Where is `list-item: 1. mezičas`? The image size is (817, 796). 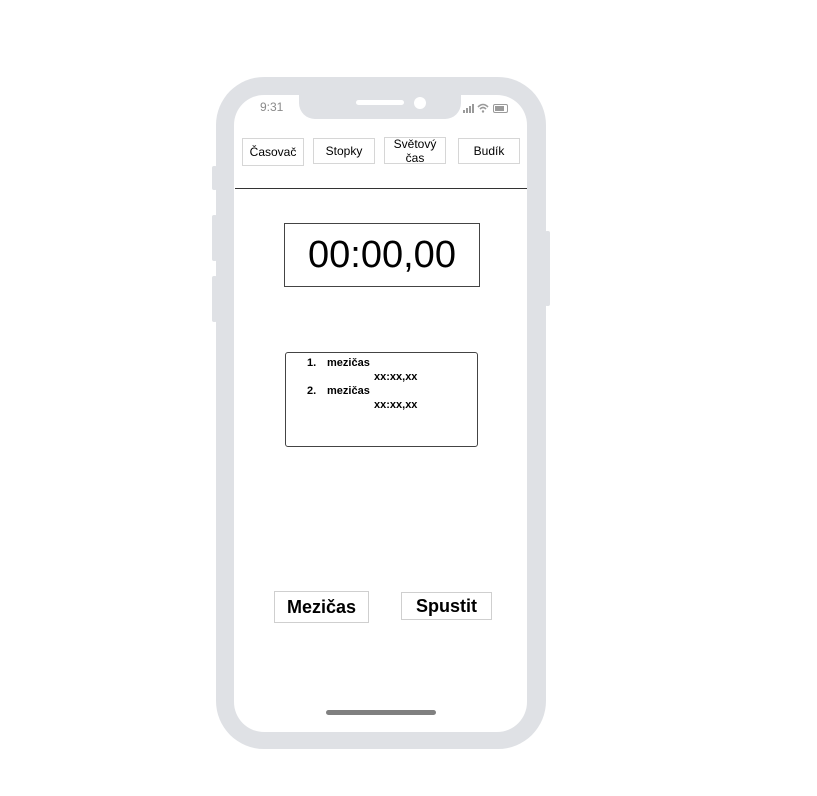 list-item: 1. mezičas is located at coordinates (338, 363).